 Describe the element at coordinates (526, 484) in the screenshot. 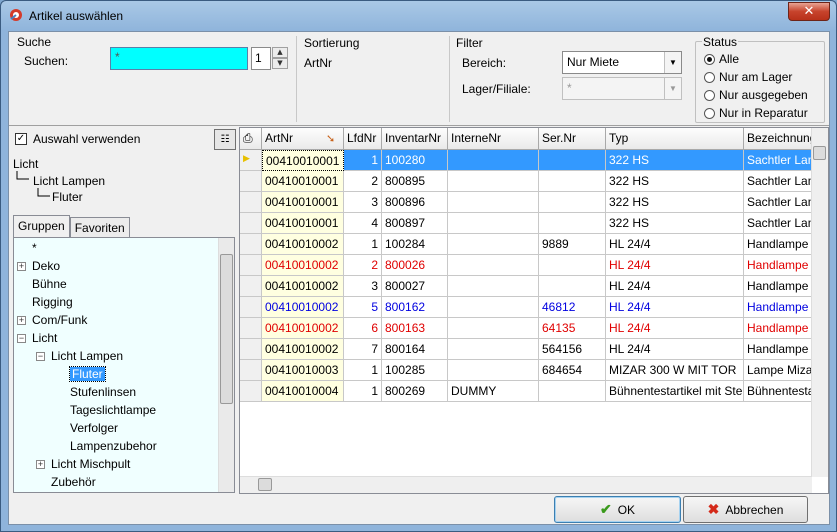

I see `grid-horizontal-scrollbar` at that location.